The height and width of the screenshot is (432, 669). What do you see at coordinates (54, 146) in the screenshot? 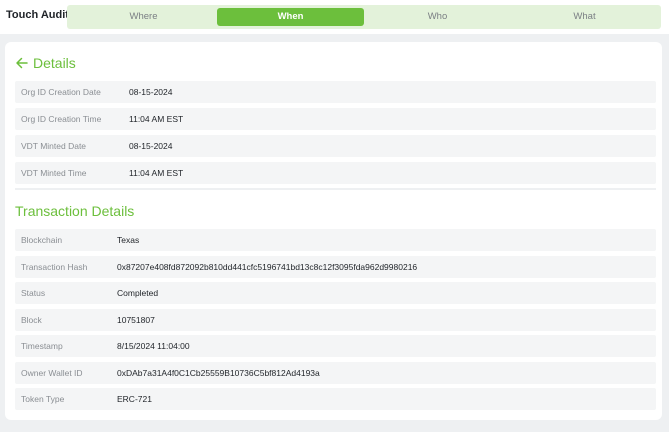
I see `detail-label: VDT Minted Date` at bounding box center [54, 146].